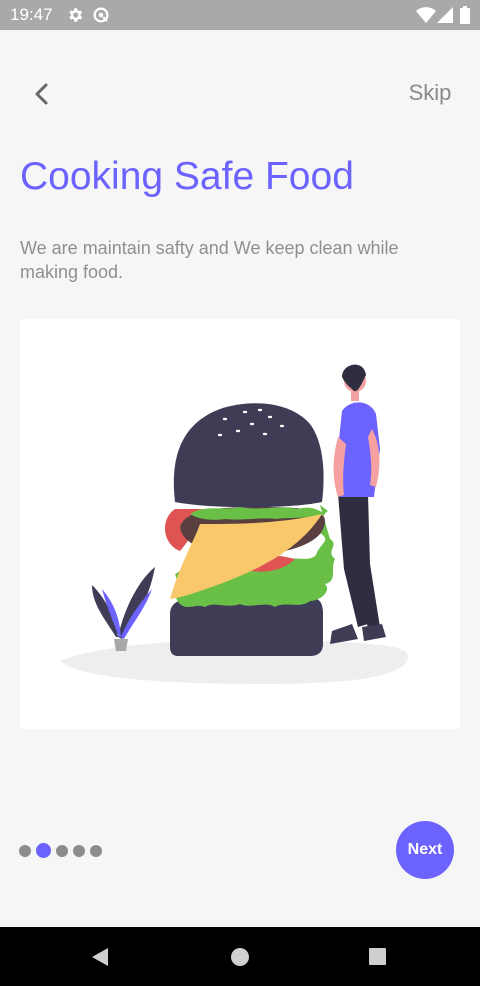  Describe the element at coordinates (465, 15) in the screenshot. I see `battery-icon` at that location.